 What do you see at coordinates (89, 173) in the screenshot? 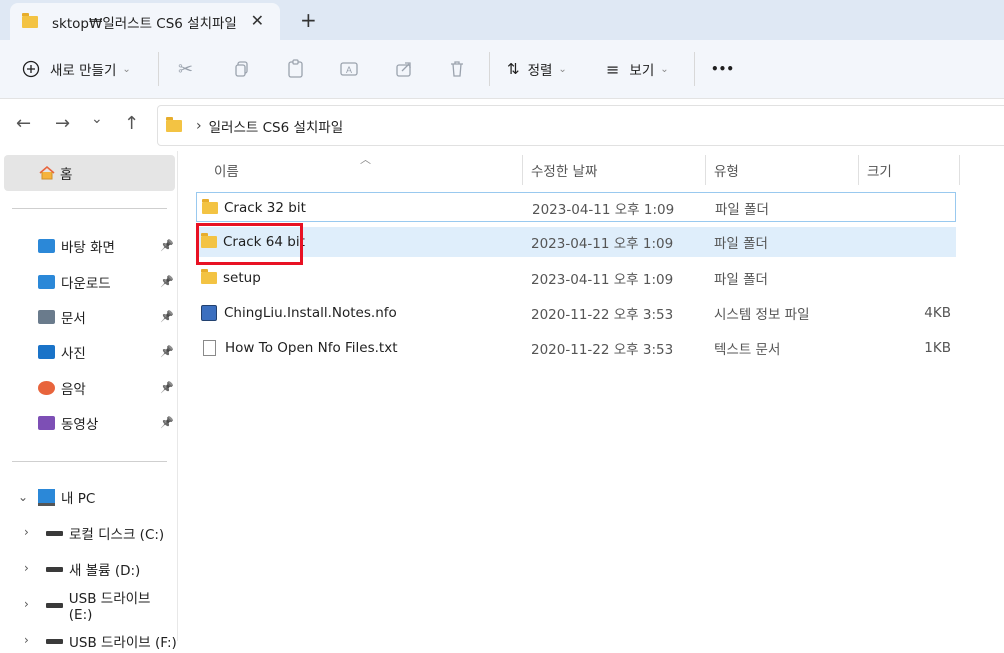
I see `sidebar-item-home: 홈` at bounding box center [89, 173].